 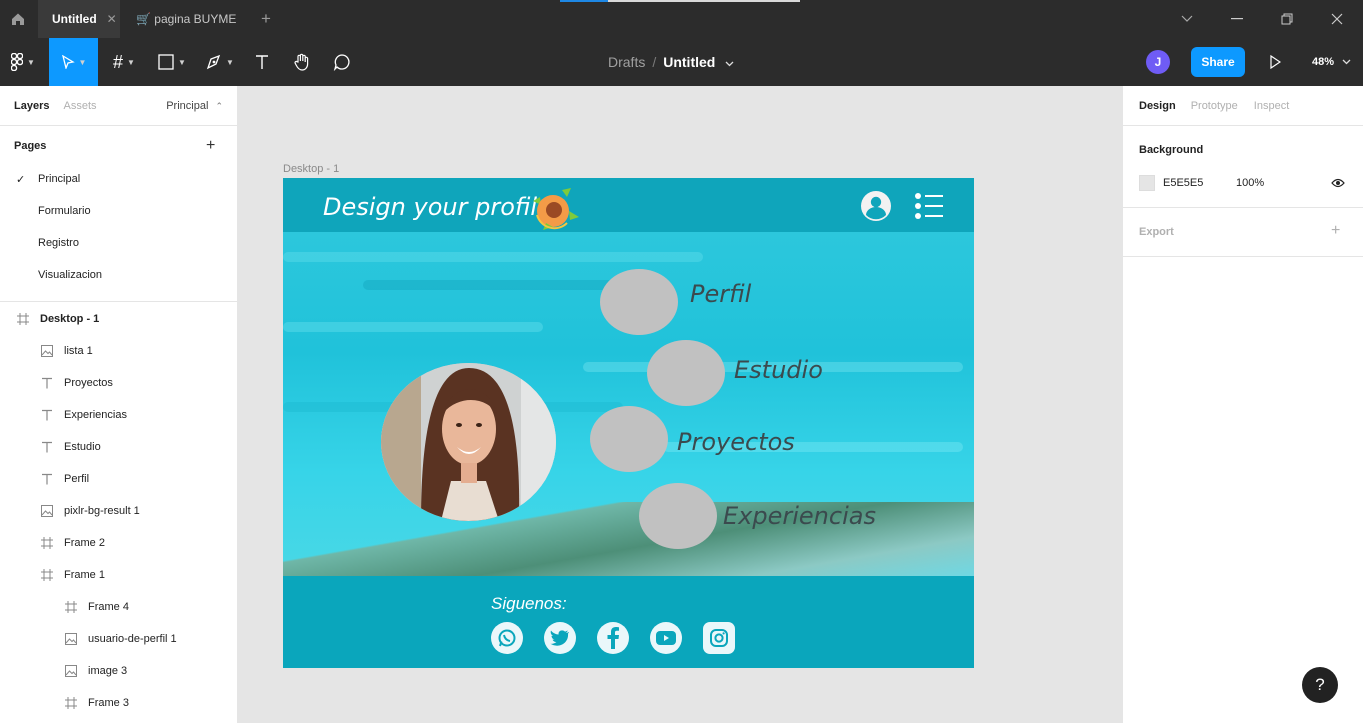 What do you see at coordinates (613, 638) in the screenshot?
I see `facebook-icon` at bounding box center [613, 638].